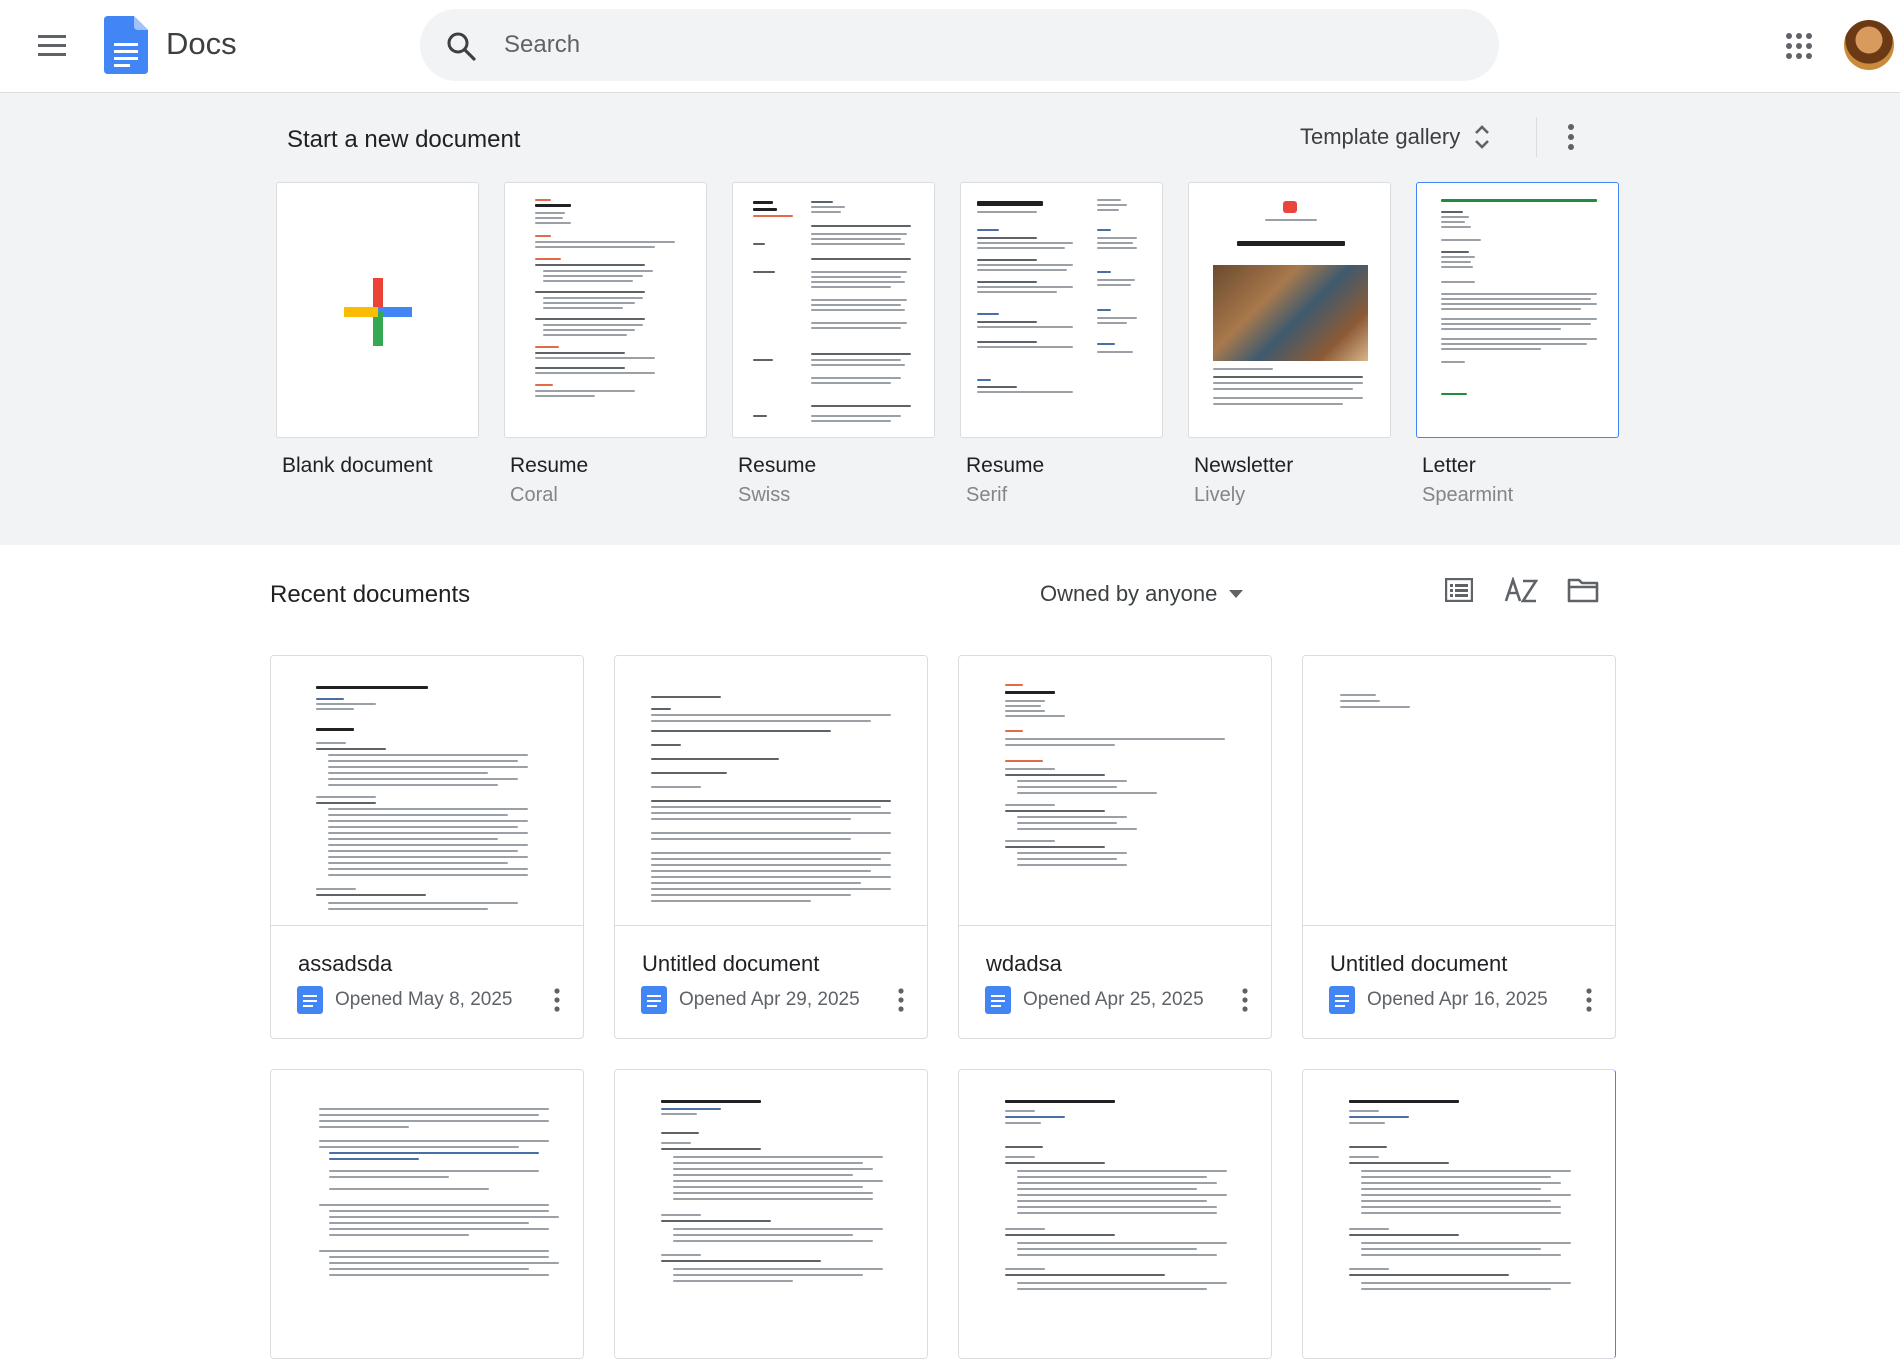 The width and height of the screenshot is (1900, 1359). I want to click on template-blank: Blank document, so click(378, 330).